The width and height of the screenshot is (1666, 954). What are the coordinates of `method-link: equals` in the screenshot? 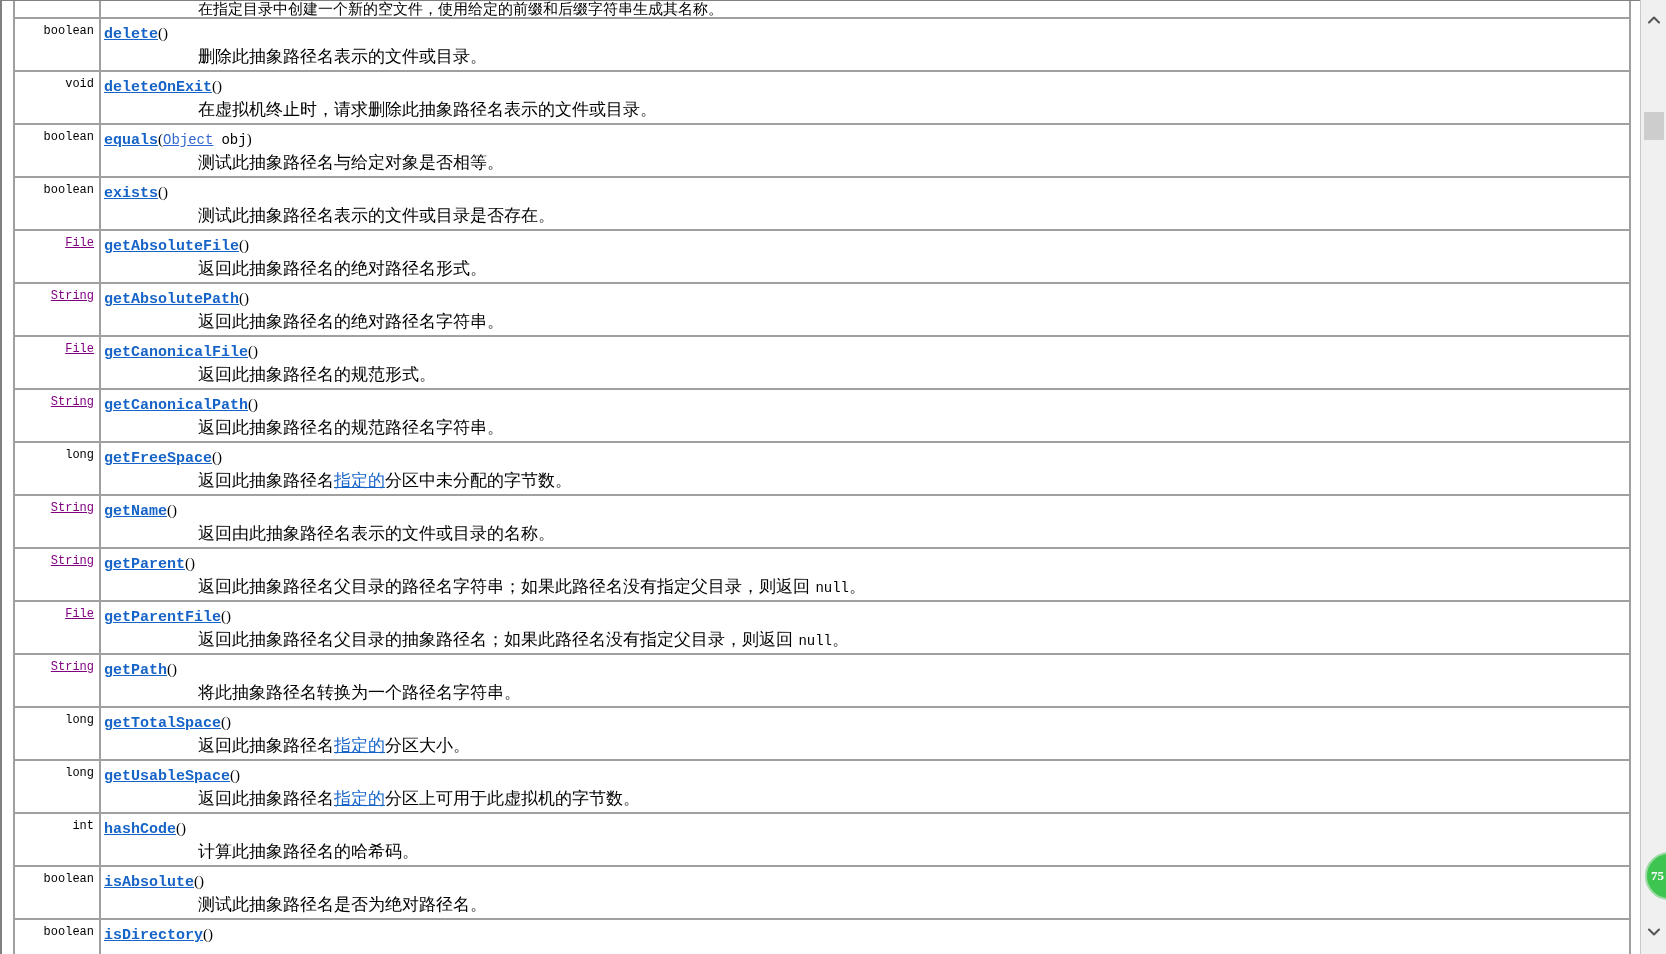 It's located at (131, 141).